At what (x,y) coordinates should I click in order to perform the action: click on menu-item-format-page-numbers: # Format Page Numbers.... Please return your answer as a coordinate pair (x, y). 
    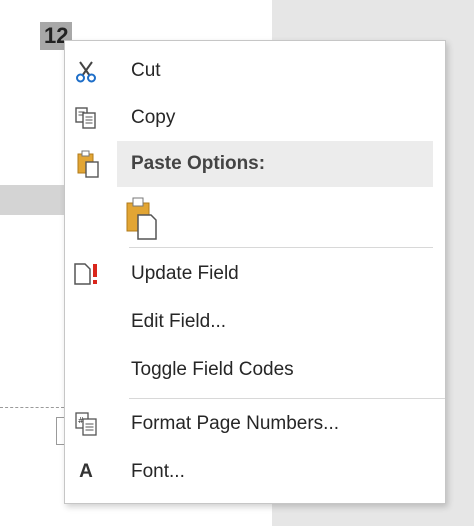
    Looking at the image, I should click on (255, 424).